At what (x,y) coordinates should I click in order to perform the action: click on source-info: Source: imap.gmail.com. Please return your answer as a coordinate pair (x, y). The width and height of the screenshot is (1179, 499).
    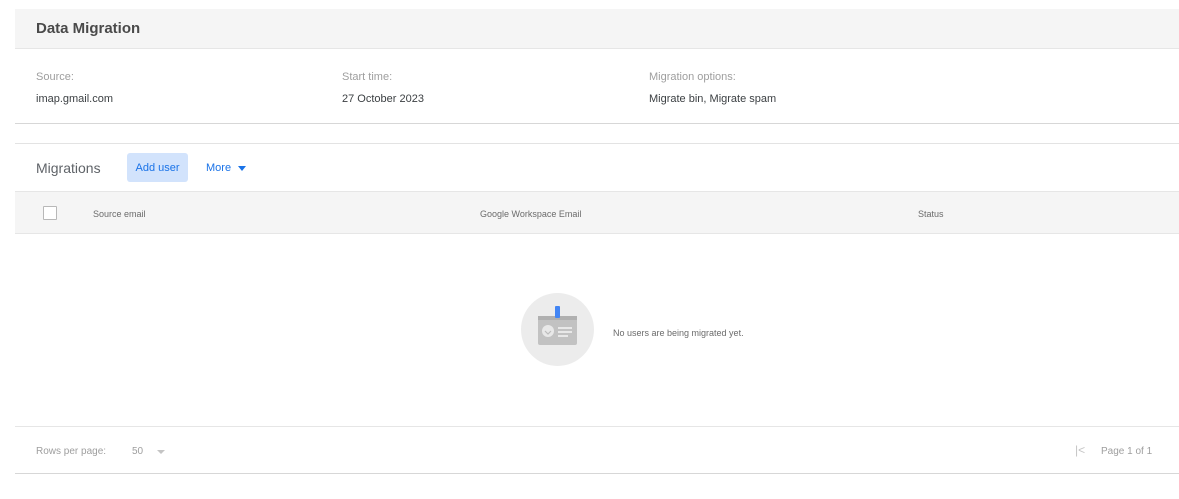
    Looking at the image, I should click on (74, 88).